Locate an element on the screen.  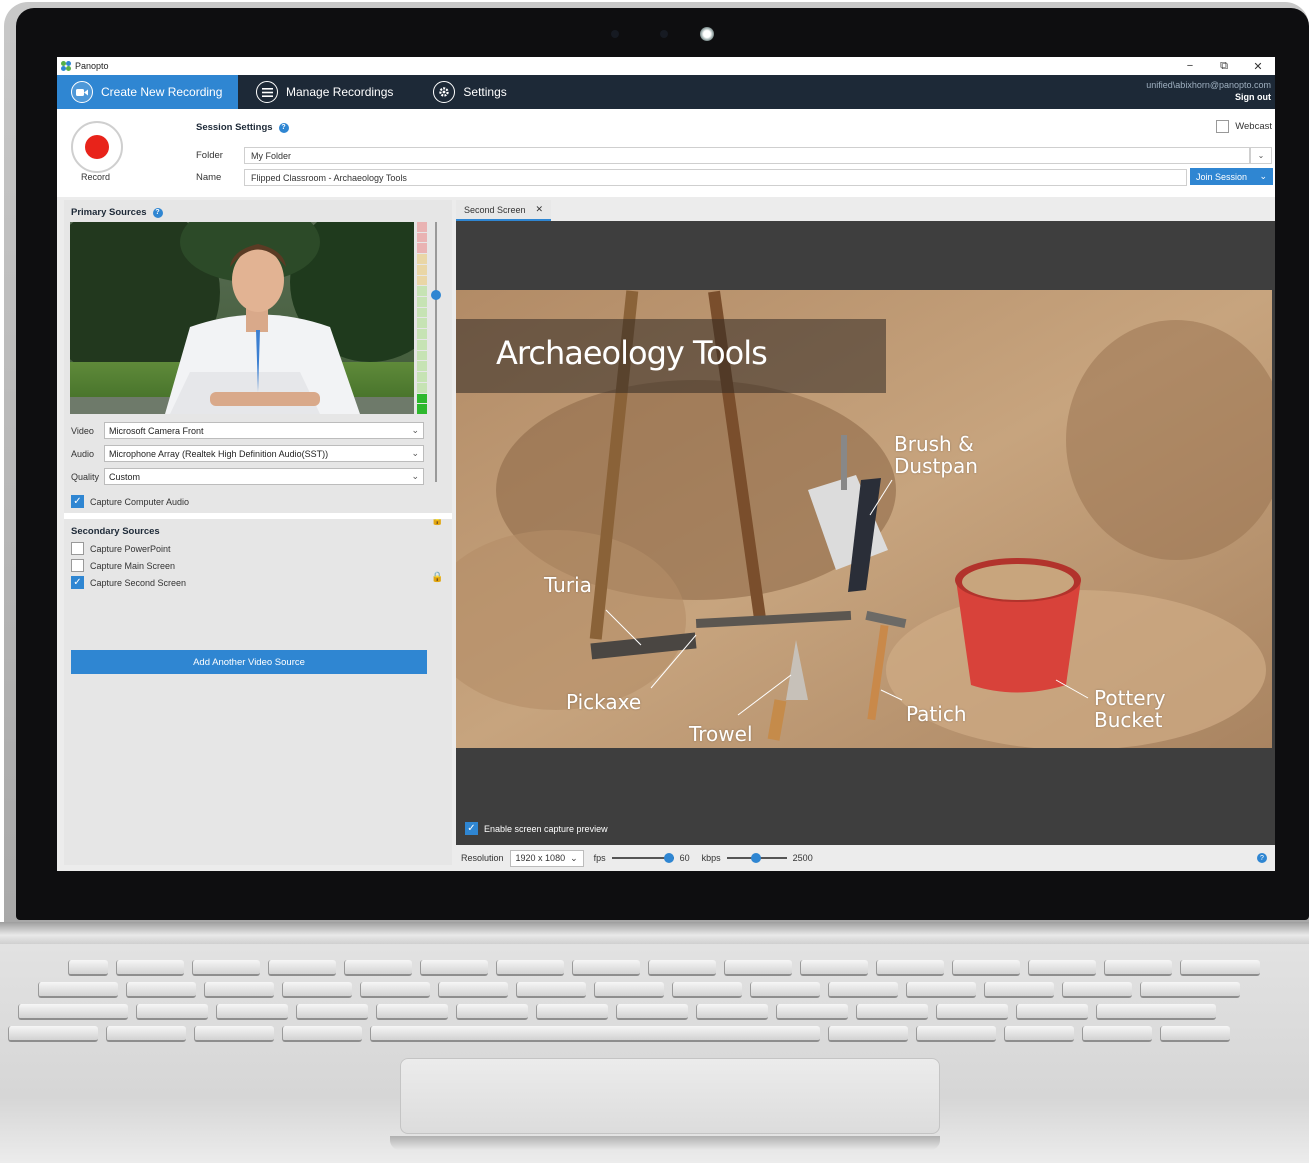
section-title: Primary Sources is located at coordinates (109, 212).